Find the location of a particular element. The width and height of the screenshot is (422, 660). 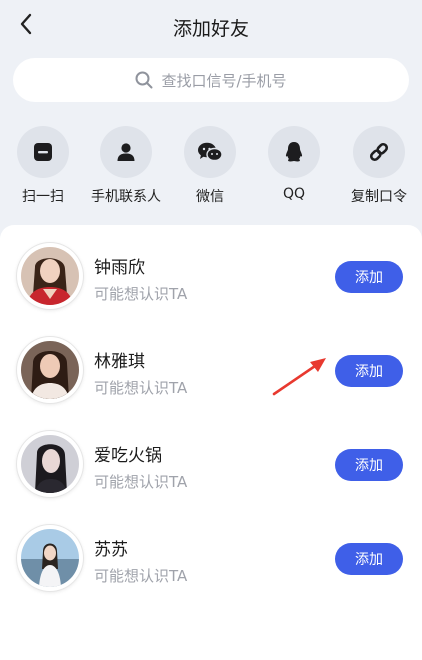

quick-action-label: 复制口令 is located at coordinates (379, 197).